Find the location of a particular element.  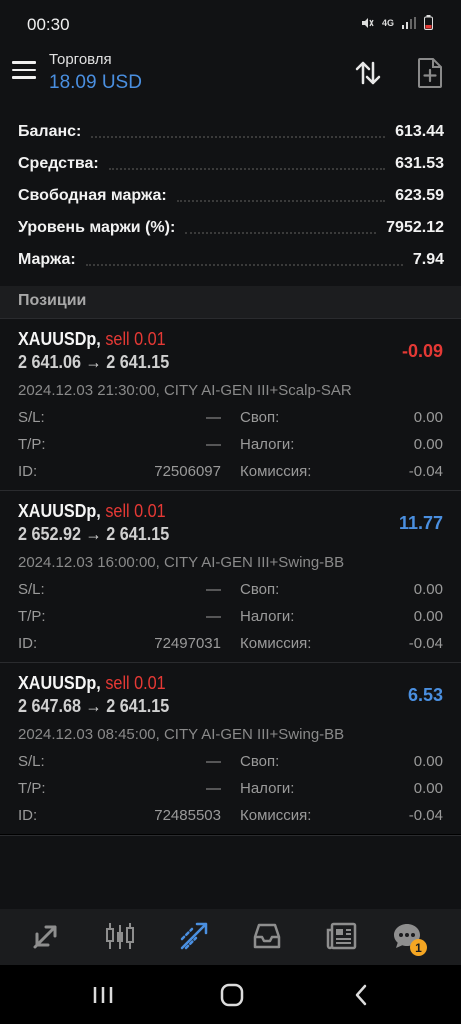

empty-list-area is located at coordinates (230, 872).